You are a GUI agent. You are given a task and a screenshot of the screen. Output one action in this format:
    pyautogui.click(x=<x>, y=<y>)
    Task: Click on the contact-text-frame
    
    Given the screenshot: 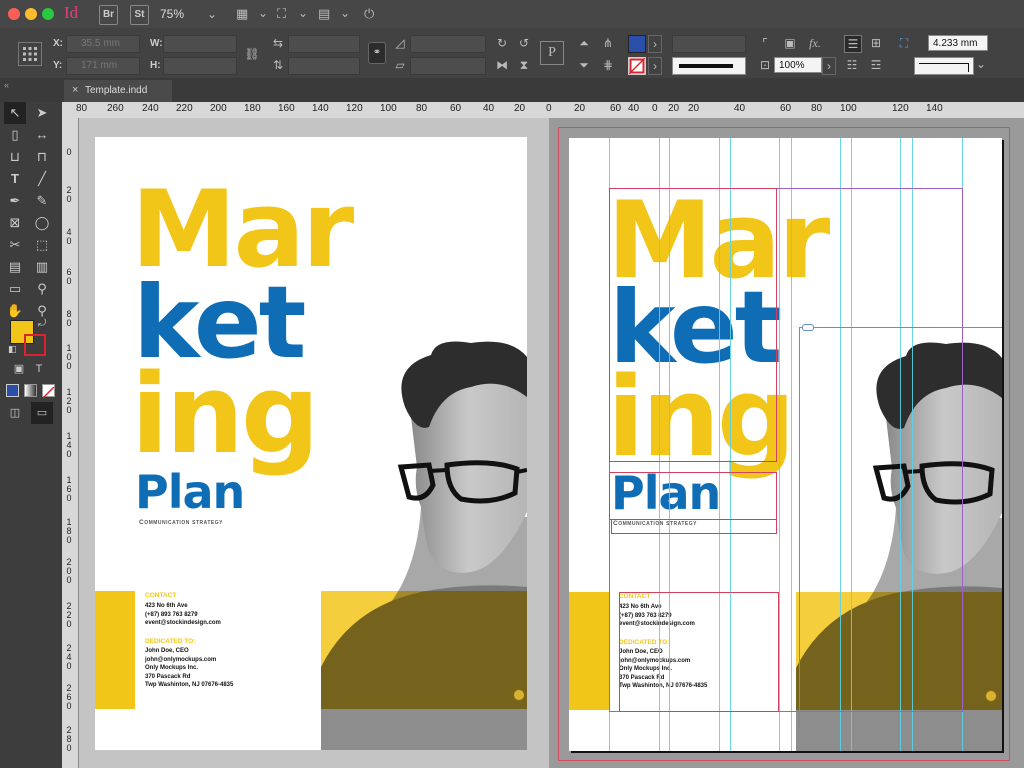 What is the action you would take?
    pyautogui.click(x=699, y=652)
    